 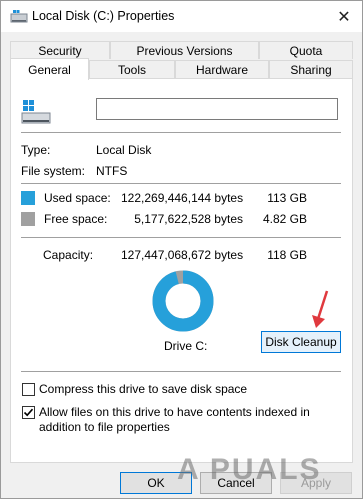 I want to click on free-space-swatch, so click(x=28, y=219).